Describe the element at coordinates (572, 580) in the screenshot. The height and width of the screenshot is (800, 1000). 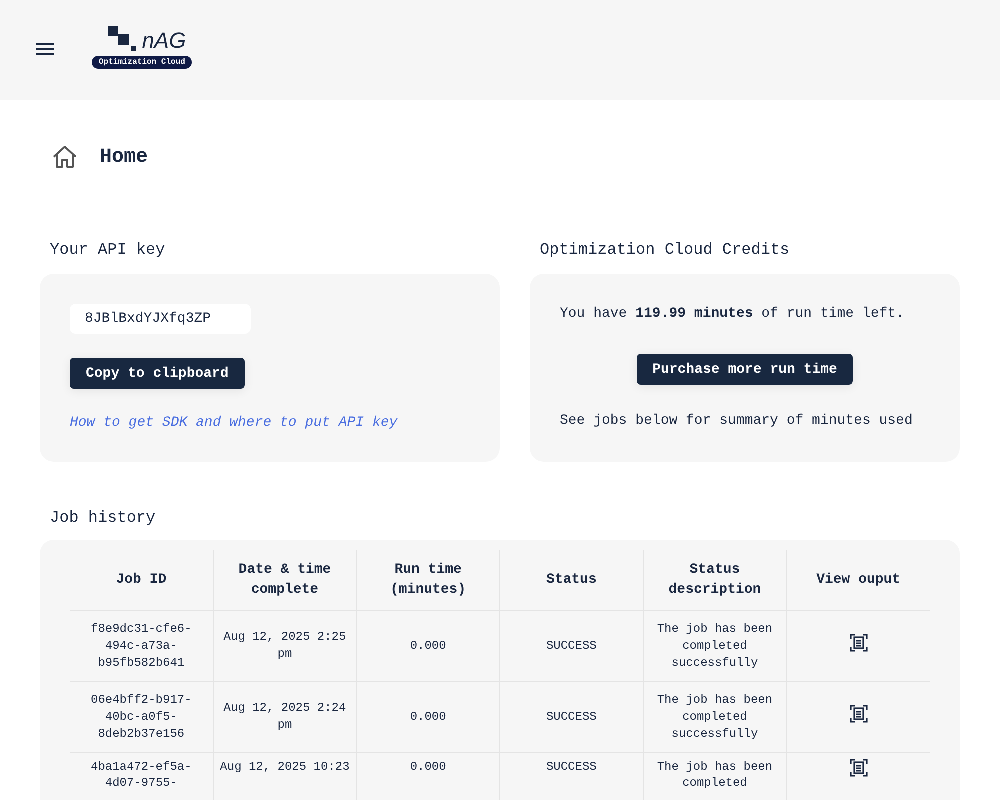
I see `column-header: Status` at that location.